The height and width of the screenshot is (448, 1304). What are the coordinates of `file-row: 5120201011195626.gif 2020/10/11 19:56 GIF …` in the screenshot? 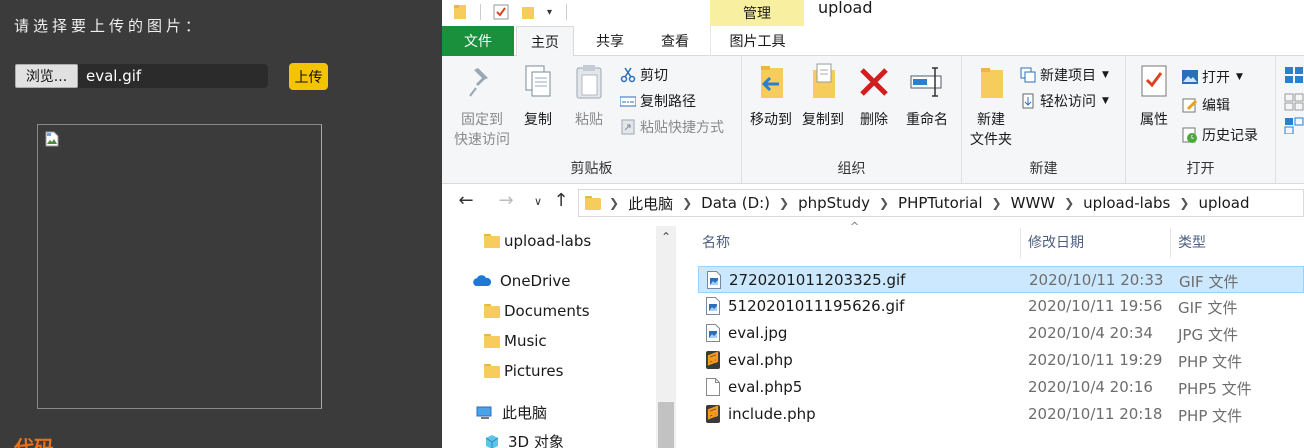 It's located at (1001, 306).